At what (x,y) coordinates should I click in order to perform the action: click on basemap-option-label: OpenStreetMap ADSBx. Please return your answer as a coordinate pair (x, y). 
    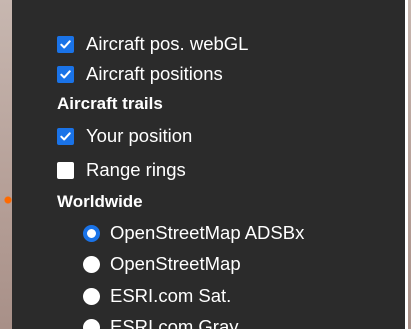
    Looking at the image, I should click on (207, 232).